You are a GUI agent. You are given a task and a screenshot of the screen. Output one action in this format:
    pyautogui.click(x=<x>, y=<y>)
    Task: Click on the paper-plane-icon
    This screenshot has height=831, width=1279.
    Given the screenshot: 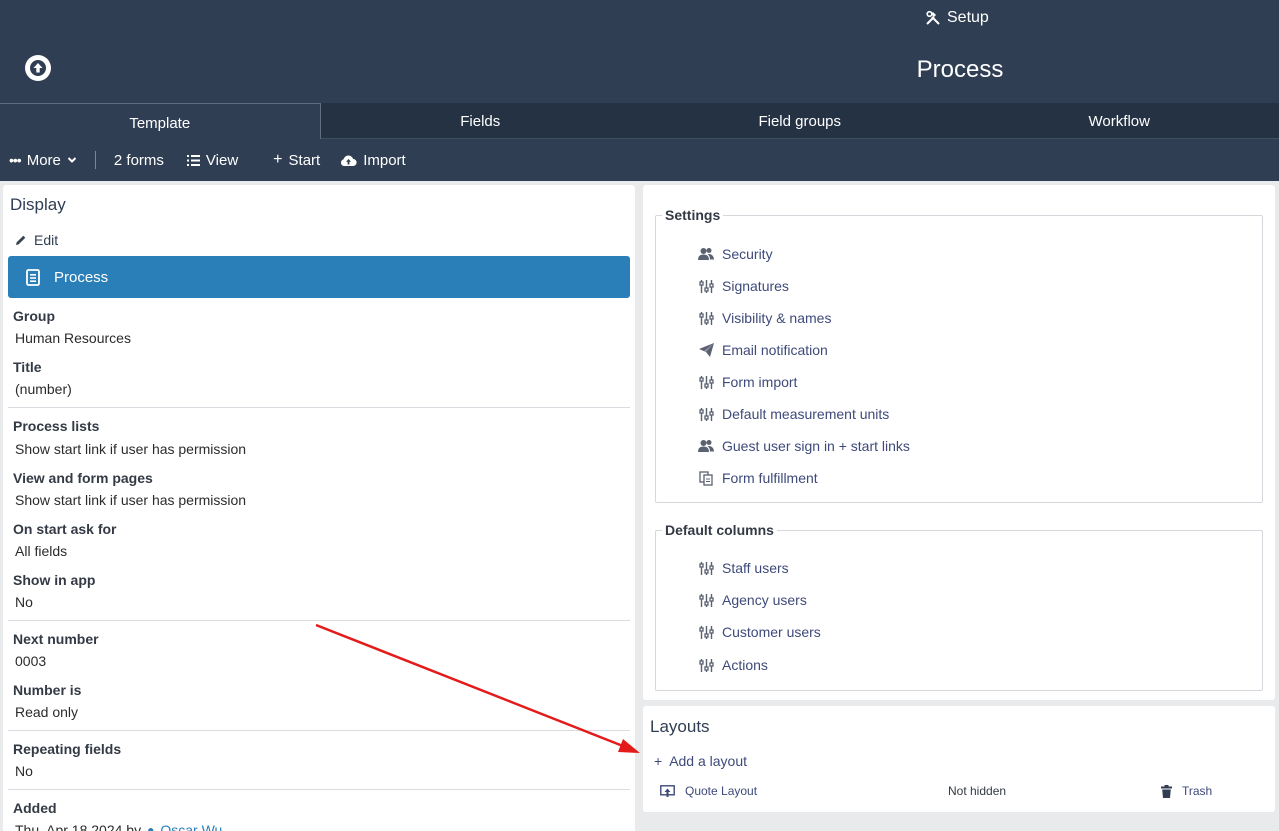 What is the action you would take?
    pyautogui.click(x=706, y=350)
    